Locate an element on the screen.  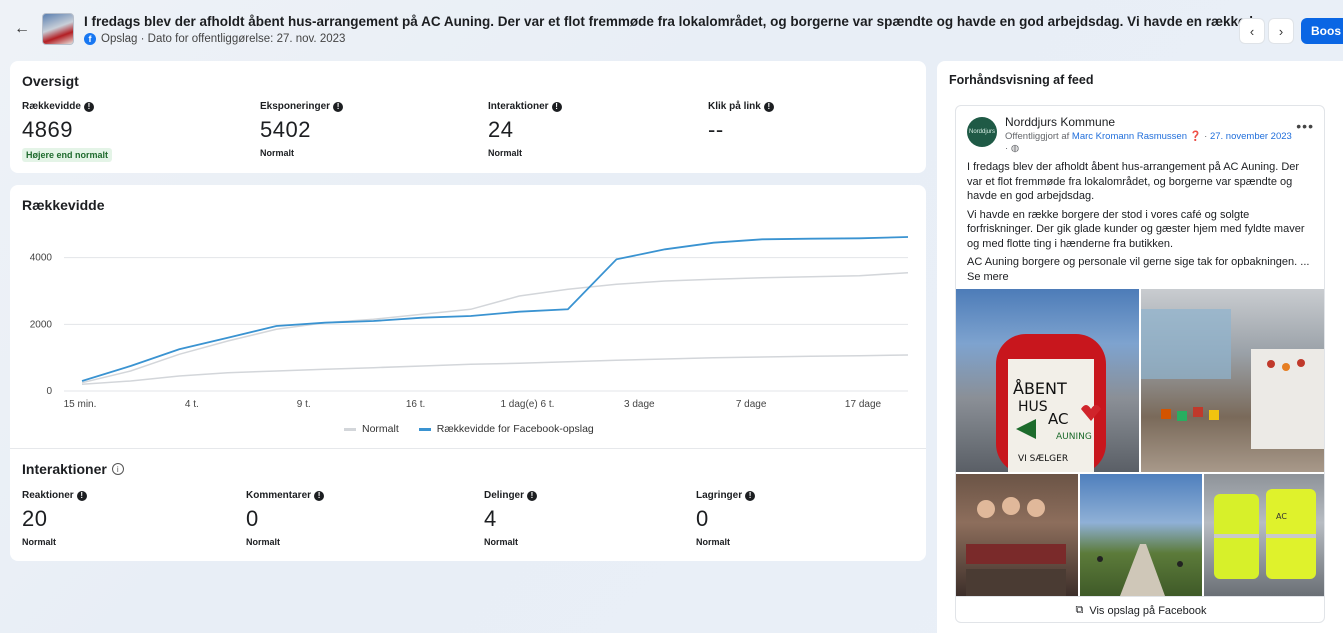
x-tick-label: 4 t. is located at coordinates (192, 404).